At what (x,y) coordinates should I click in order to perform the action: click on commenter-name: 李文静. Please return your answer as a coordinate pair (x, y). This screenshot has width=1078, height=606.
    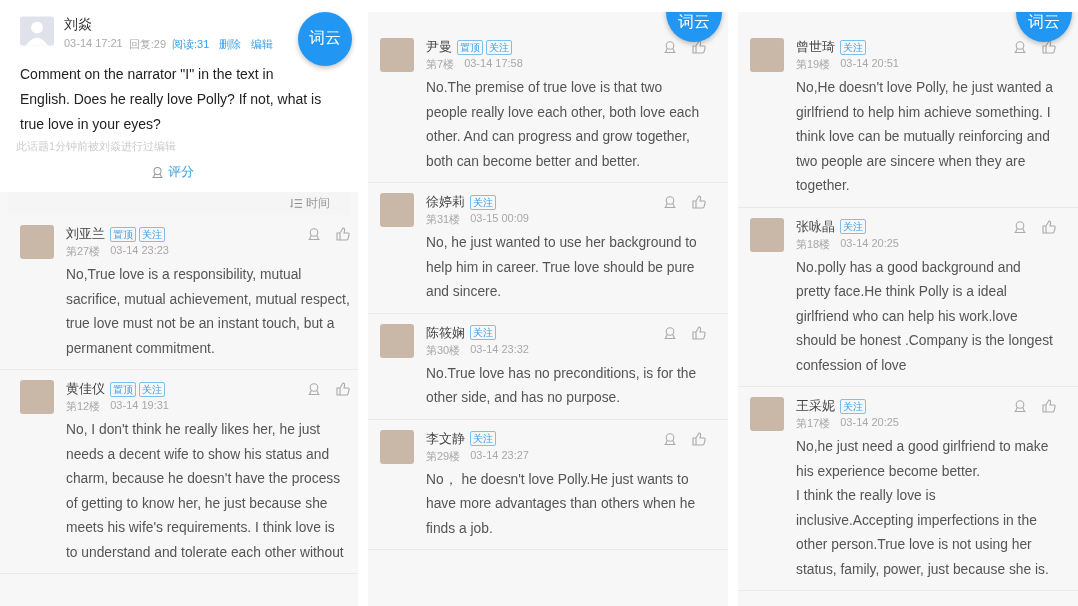
    Looking at the image, I should click on (445, 438).